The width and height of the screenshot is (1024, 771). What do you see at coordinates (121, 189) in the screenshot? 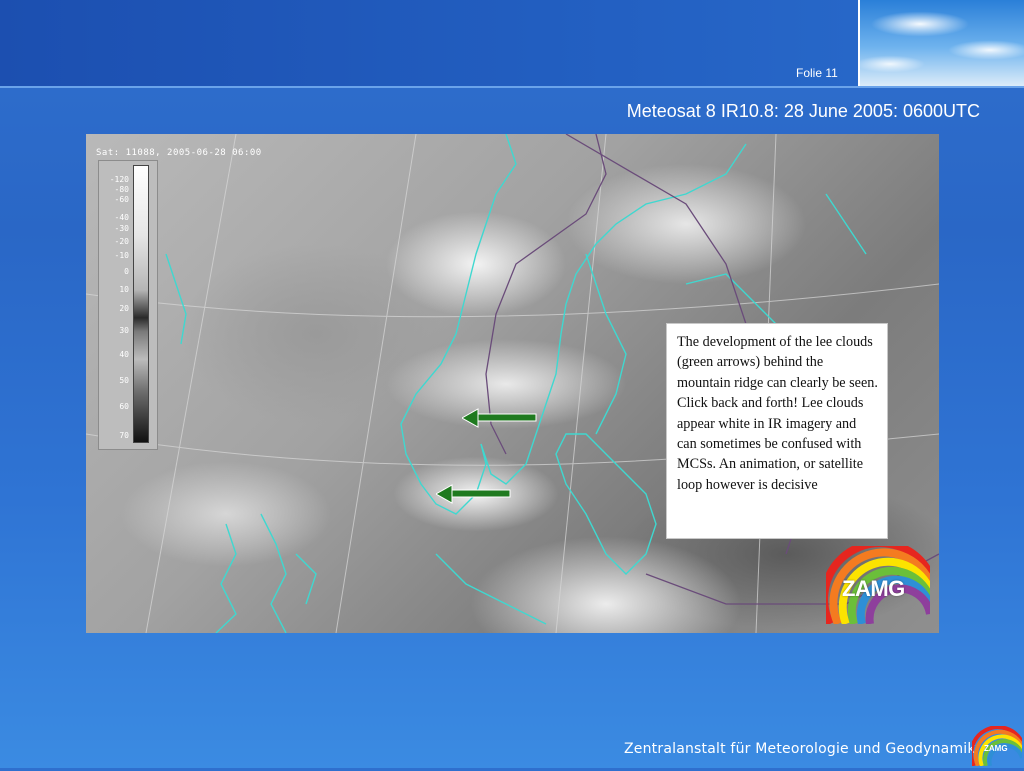
I see `scale-label: -80` at bounding box center [121, 189].